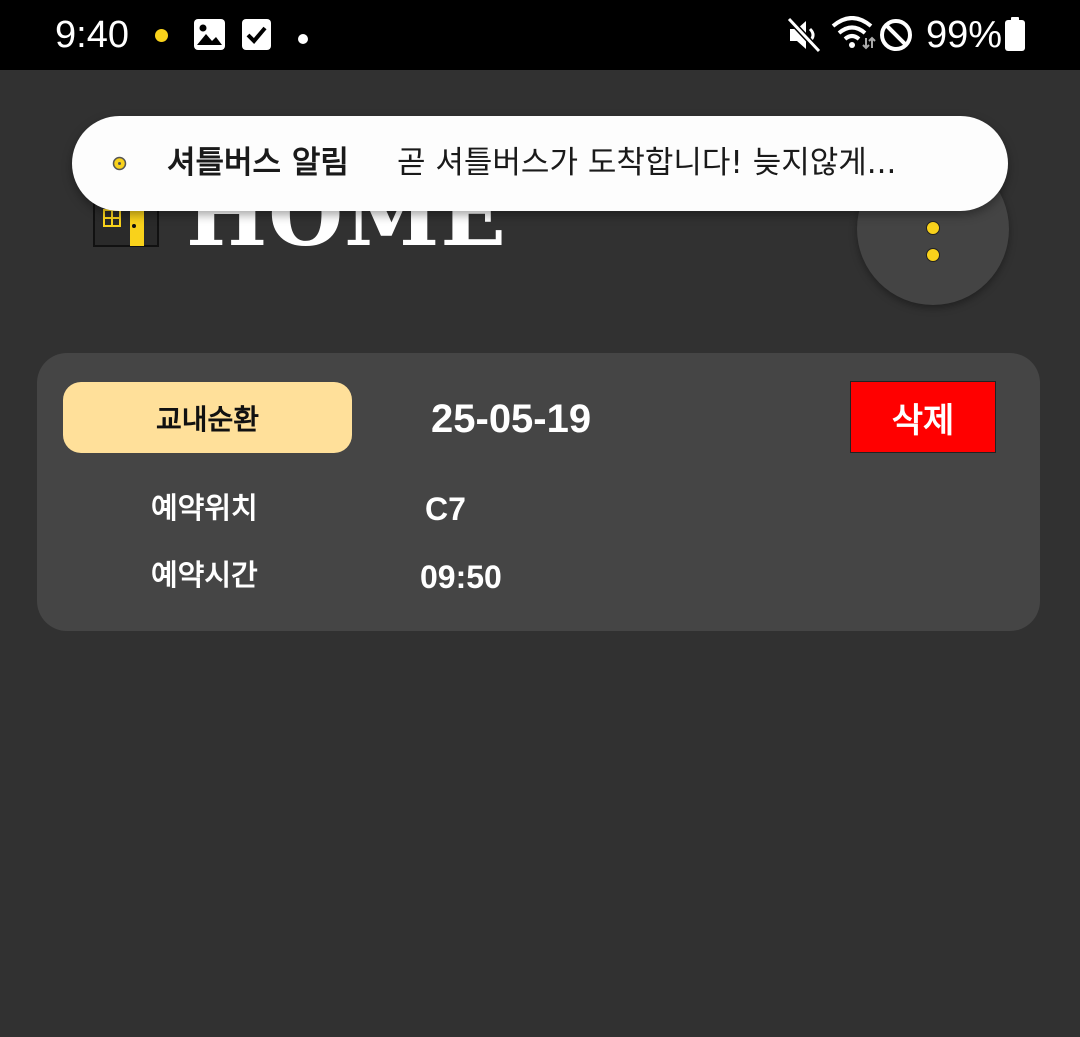 The height and width of the screenshot is (1037, 1080). What do you see at coordinates (853, 35) in the screenshot?
I see `wifi-icon` at bounding box center [853, 35].